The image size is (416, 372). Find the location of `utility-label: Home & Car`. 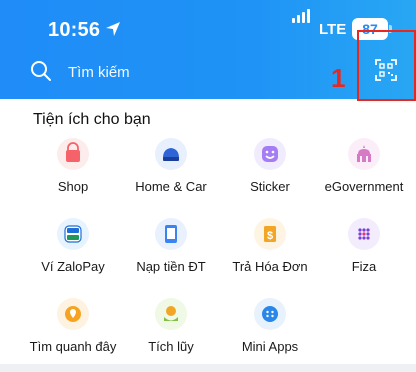

utility-label: Home & Car is located at coordinates (171, 186).